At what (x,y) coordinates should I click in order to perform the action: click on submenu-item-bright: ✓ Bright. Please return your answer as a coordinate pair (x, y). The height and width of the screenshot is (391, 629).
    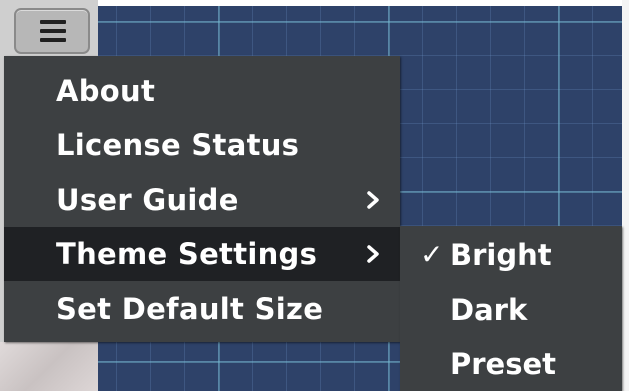
    Looking at the image, I should click on (511, 255).